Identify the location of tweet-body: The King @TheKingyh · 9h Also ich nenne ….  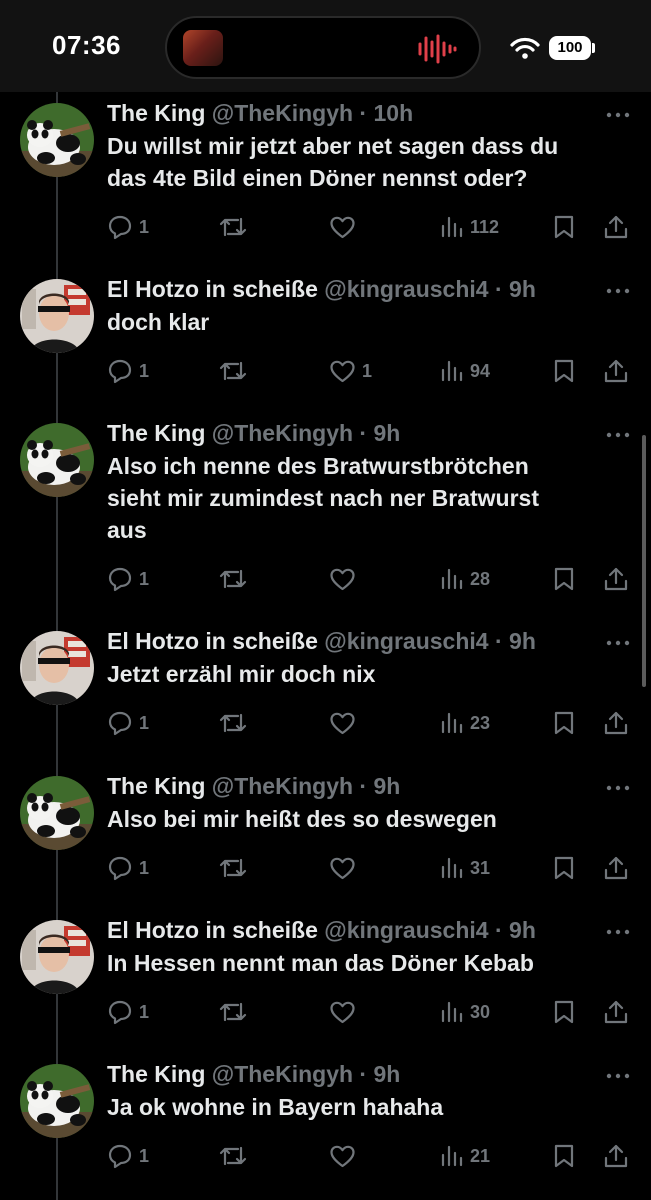
(357, 482).